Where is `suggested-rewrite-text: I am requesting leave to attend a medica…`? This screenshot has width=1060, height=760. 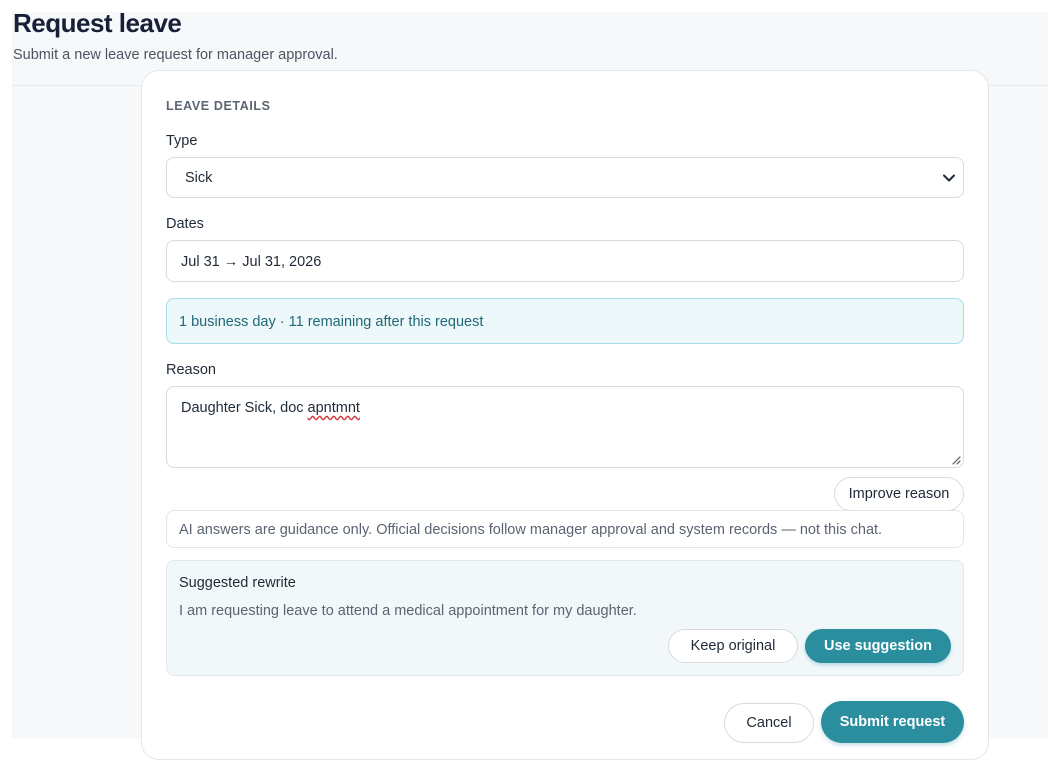 suggested-rewrite-text: I am requesting leave to attend a medica… is located at coordinates (408, 611).